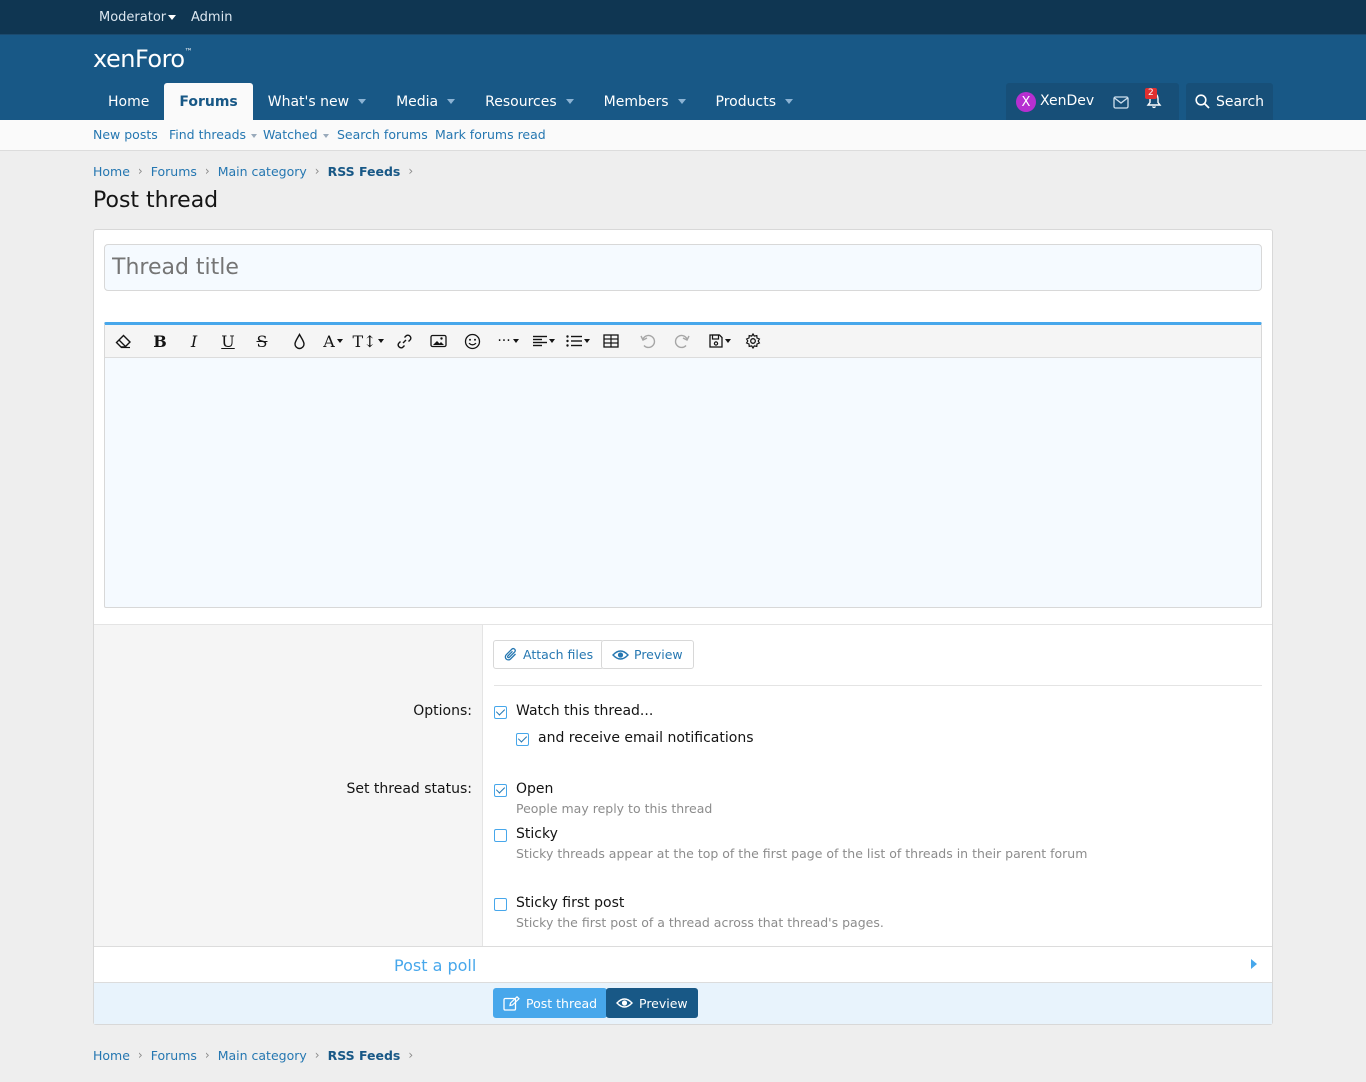 This screenshot has width=1366, height=1082. Describe the element at coordinates (417, 101) in the screenshot. I see `nav-tab-label: Media` at that location.